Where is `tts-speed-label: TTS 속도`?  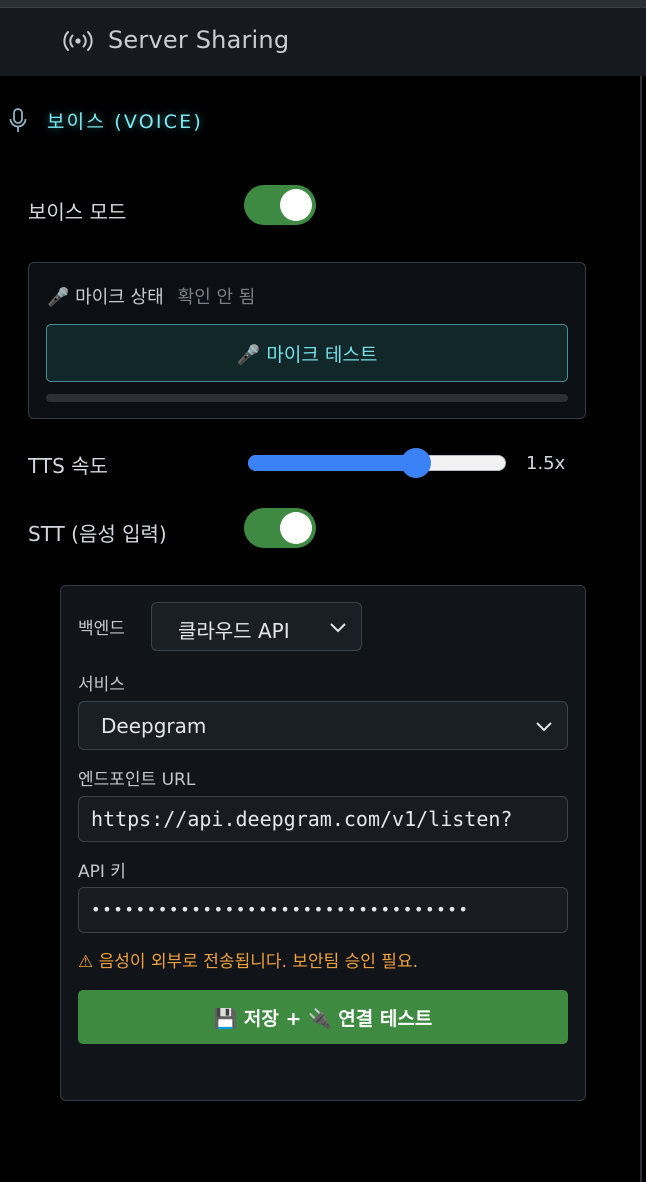
tts-speed-label: TTS 속도 is located at coordinates (68, 466).